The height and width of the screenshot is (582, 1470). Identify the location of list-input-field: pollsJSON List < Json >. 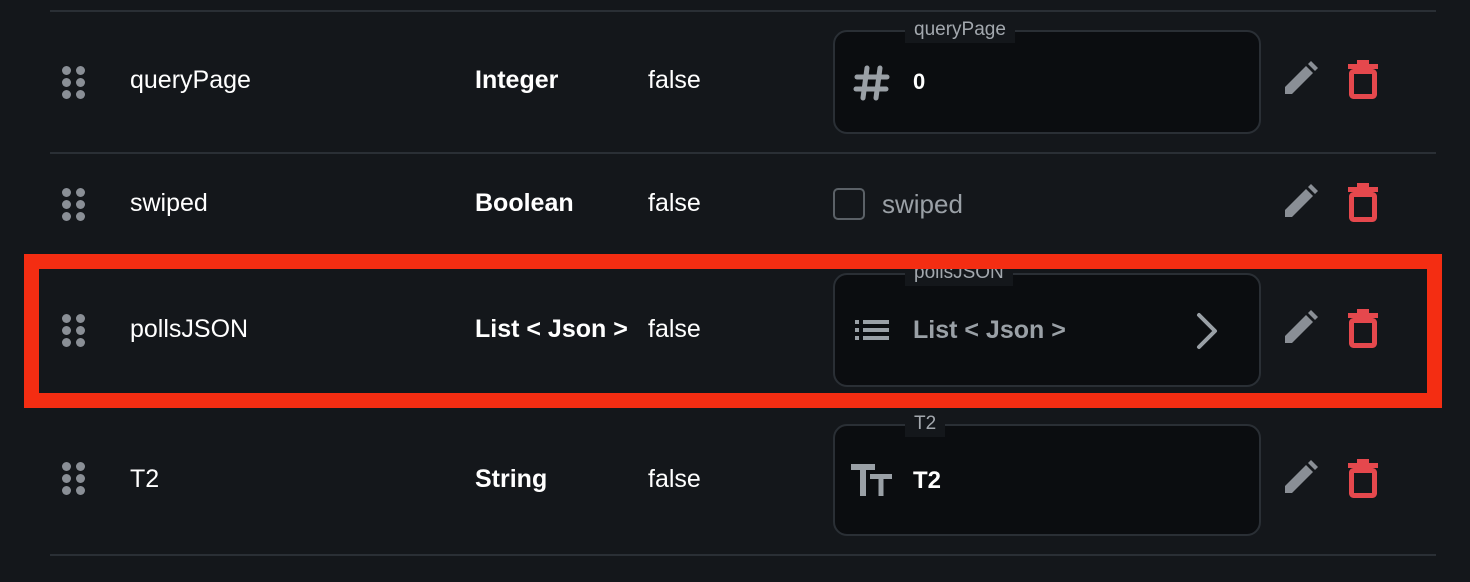
(1047, 323).